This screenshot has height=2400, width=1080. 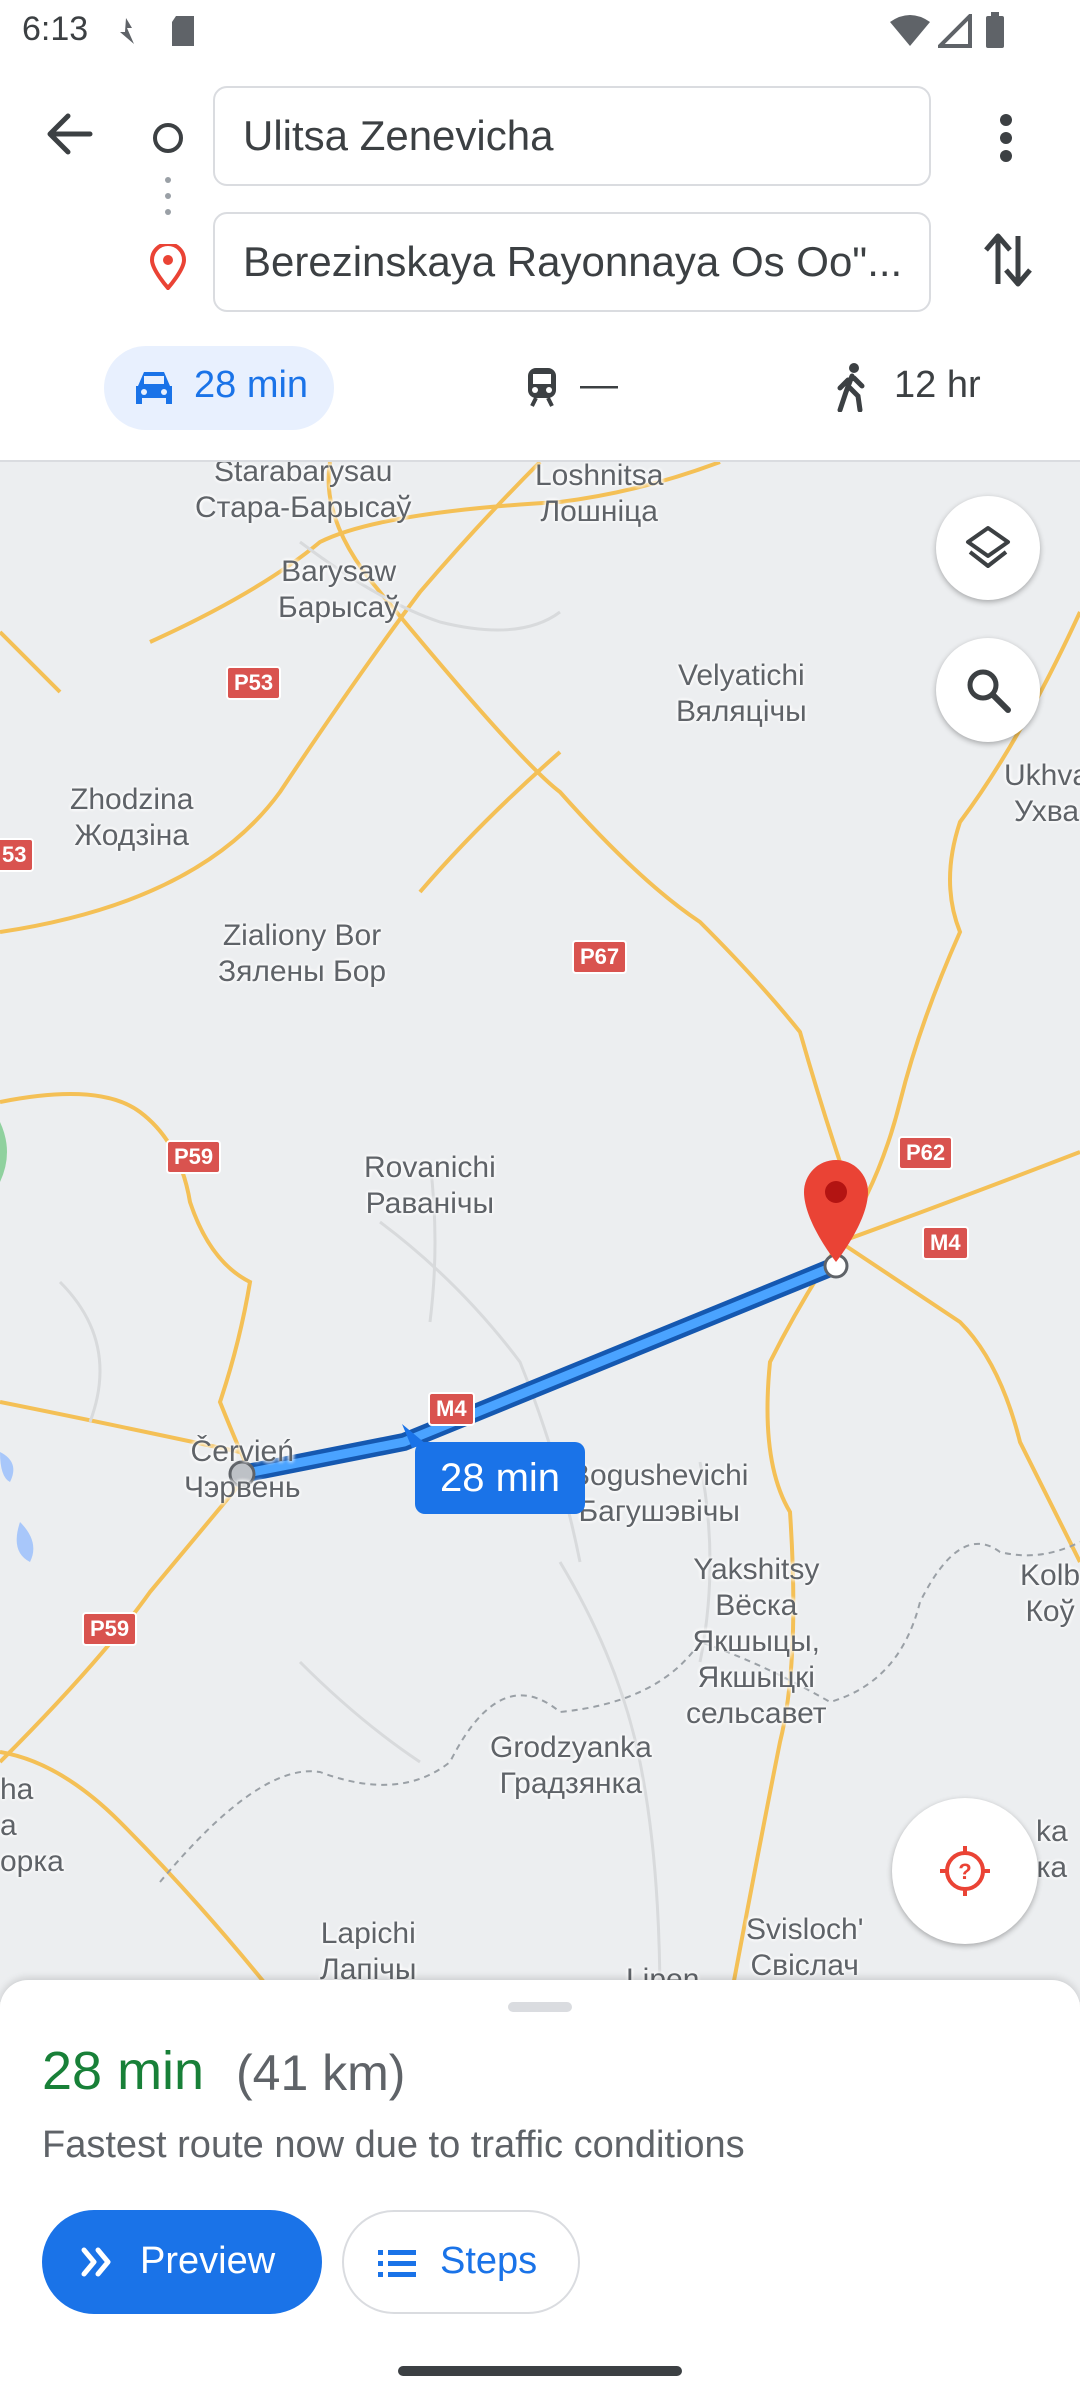 I want to click on map-label: Zialiony Bor Зялены Бор, so click(x=302, y=953).